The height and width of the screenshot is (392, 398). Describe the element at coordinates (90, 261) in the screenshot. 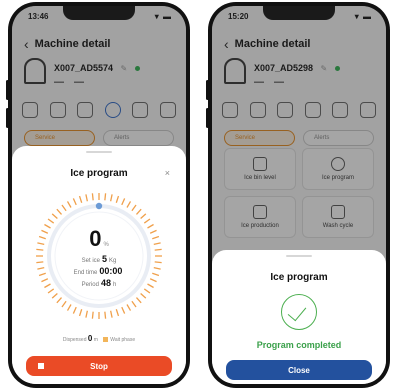

I see `set-ice-label: Set ice` at that location.